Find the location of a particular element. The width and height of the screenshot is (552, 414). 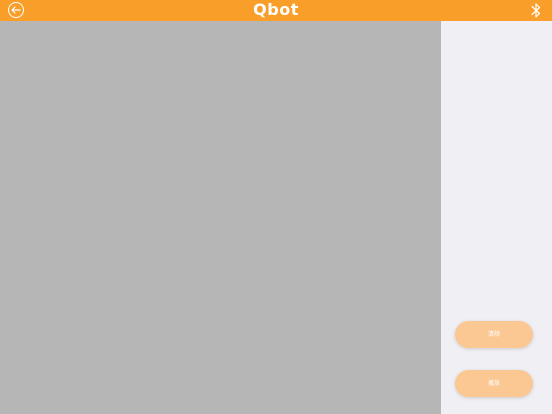

play-button: 播放 is located at coordinates (494, 383).